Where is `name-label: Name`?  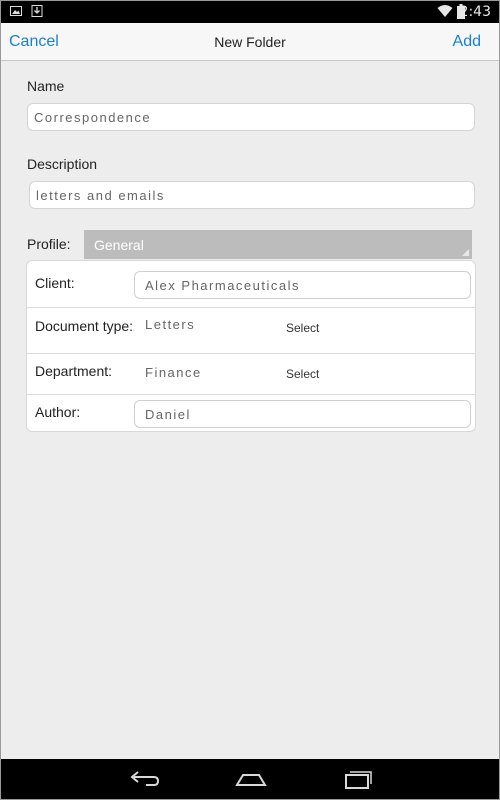
name-label: Name is located at coordinates (46, 86).